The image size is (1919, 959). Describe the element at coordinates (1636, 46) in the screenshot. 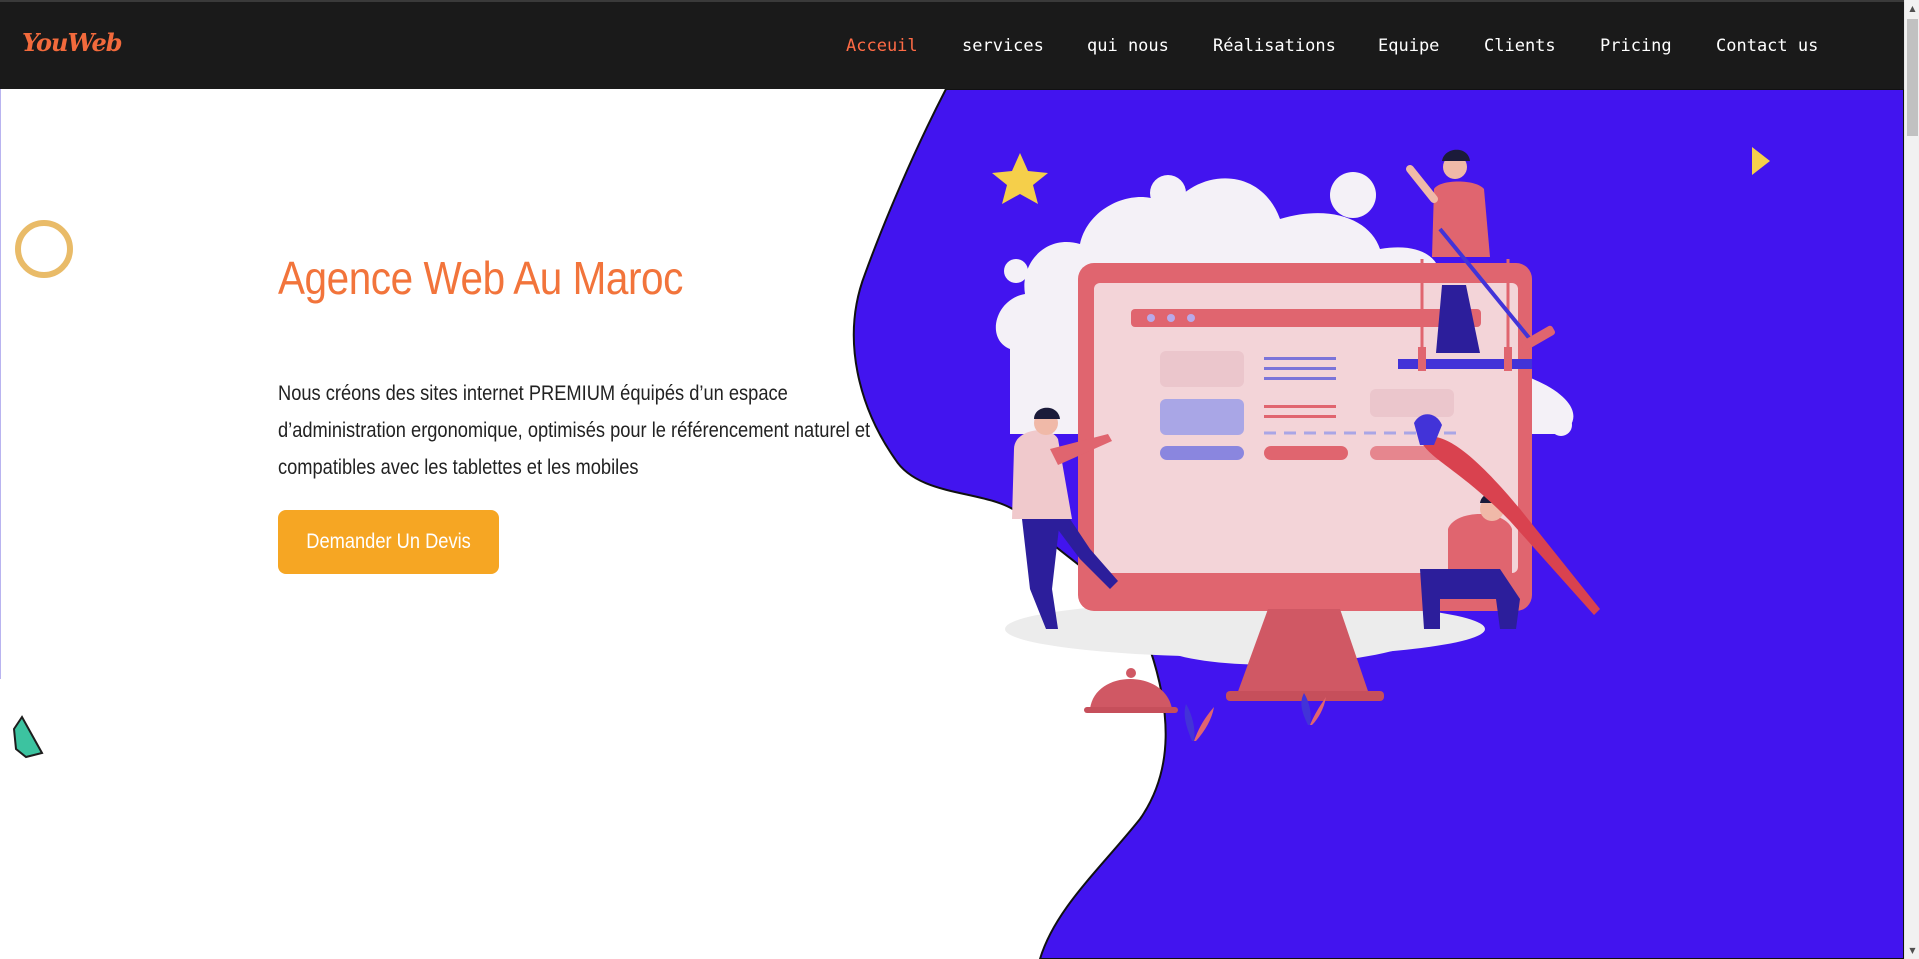

I see `nav-item-pricing: Pricing` at that location.